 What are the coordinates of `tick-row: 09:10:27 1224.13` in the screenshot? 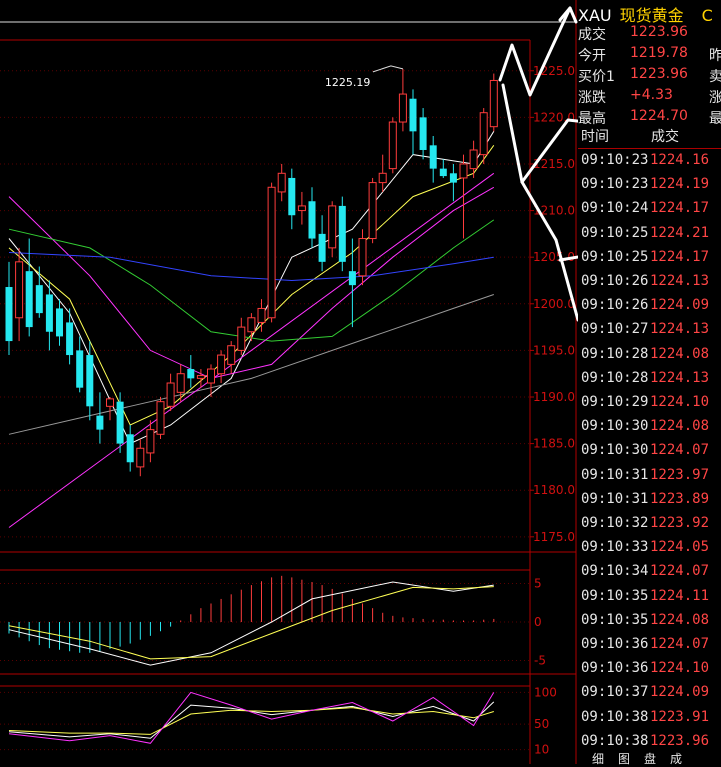 It's located at (649, 333).